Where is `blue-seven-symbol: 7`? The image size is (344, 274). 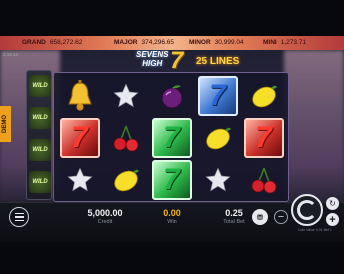
blue-seven-symbol: 7 is located at coordinates (217, 96).